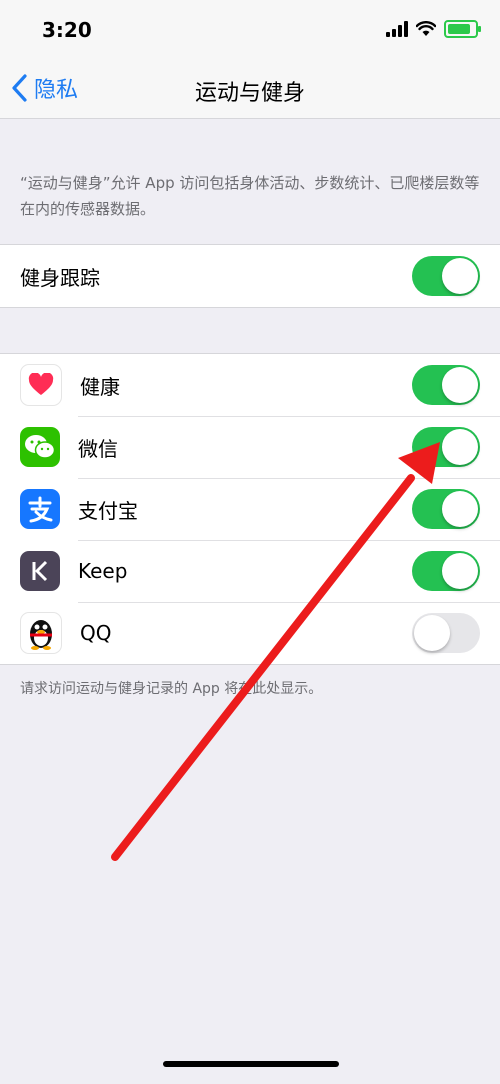 The width and height of the screenshot is (500, 1084). What do you see at coordinates (67, 30) in the screenshot?
I see `status-time: 3:20` at bounding box center [67, 30].